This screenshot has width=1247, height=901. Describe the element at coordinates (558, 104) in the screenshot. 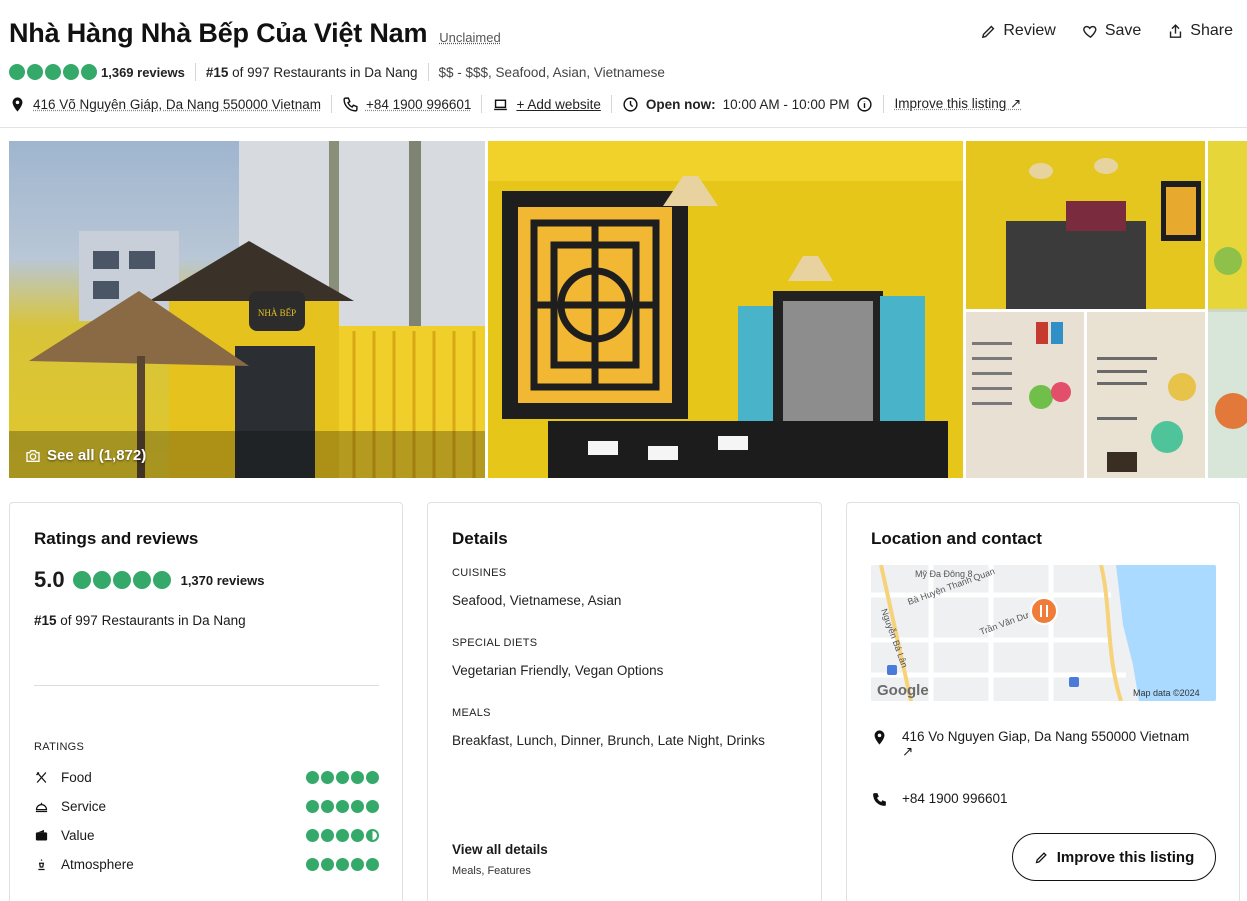

I see `add-website-link: + Add website` at that location.